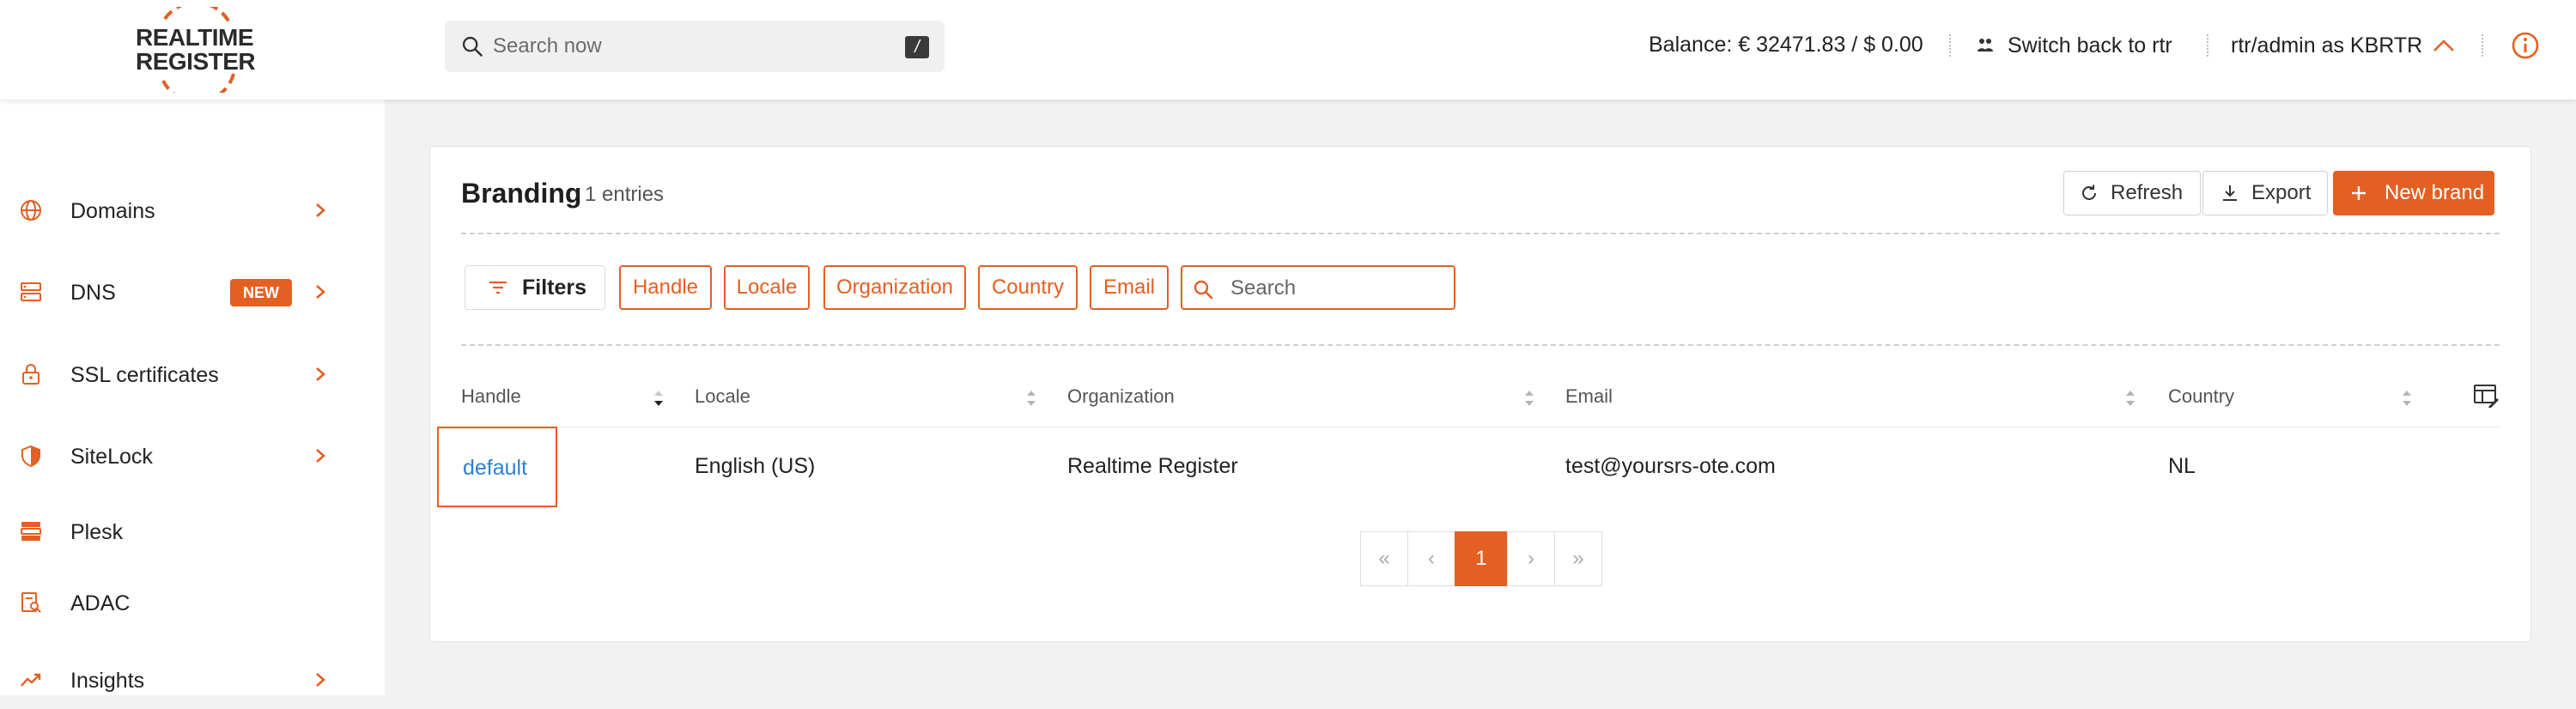  I want to click on page-last-button: », so click(1578, 558).